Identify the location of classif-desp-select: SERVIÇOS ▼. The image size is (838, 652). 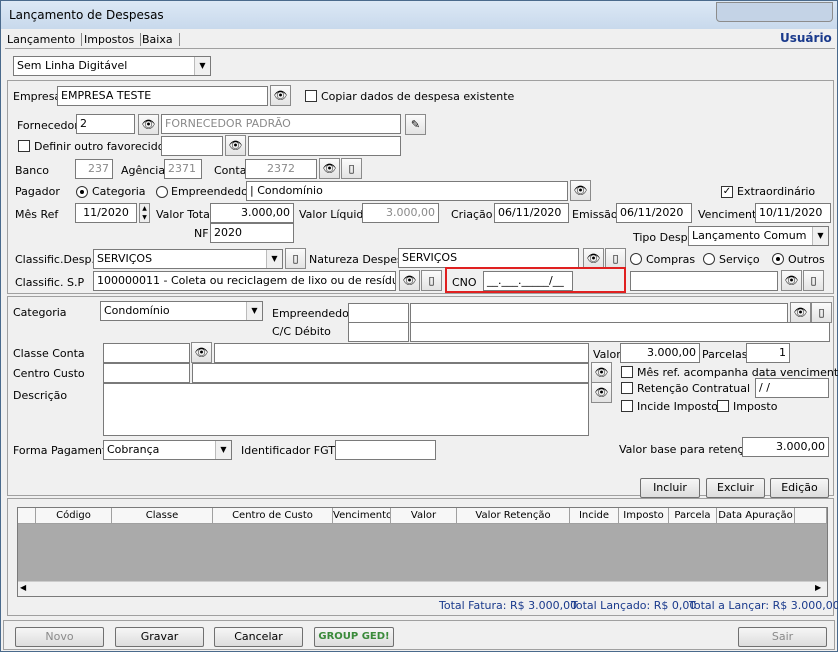
(188, 259).